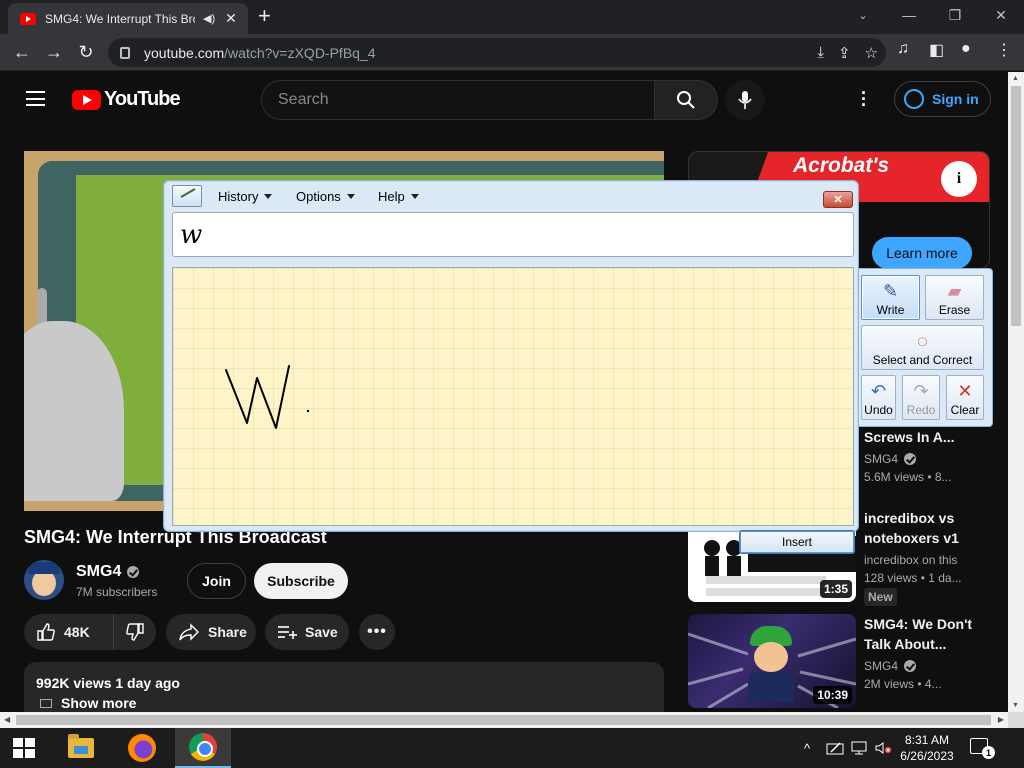 This screenshot has height=768, width=1024. Describe the element at coordinates (880, 597) in the screenshot. I see `new-badge: New` at that location.